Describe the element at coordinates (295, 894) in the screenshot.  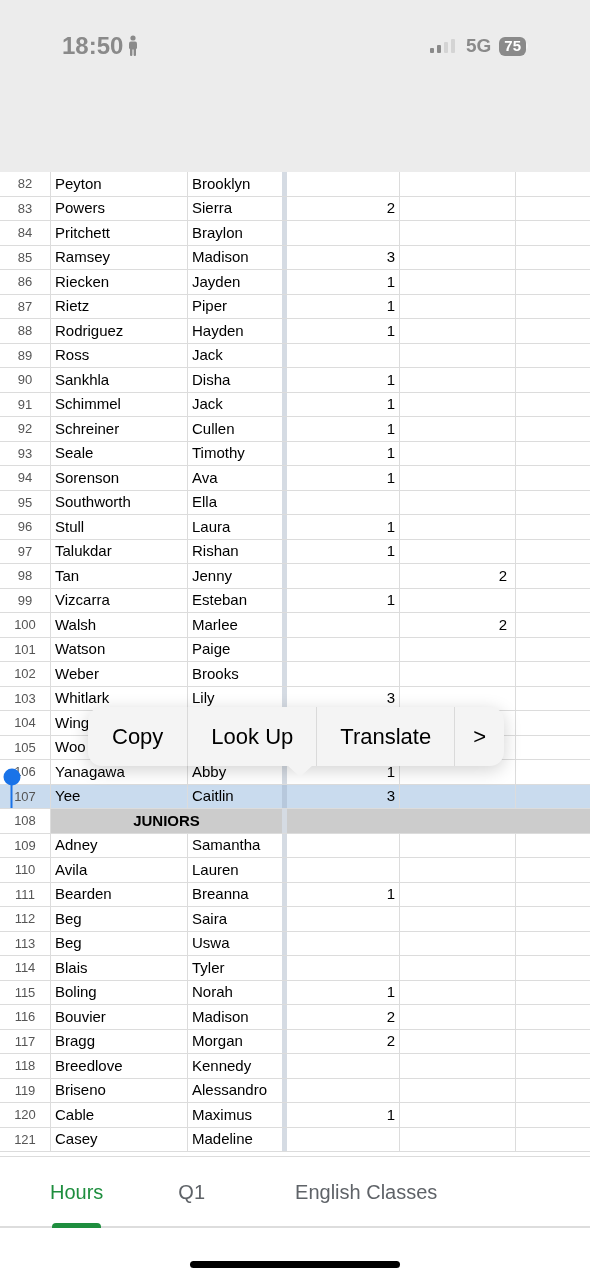
I see `table-row: 111 Bearden Breanna 1` at that location.